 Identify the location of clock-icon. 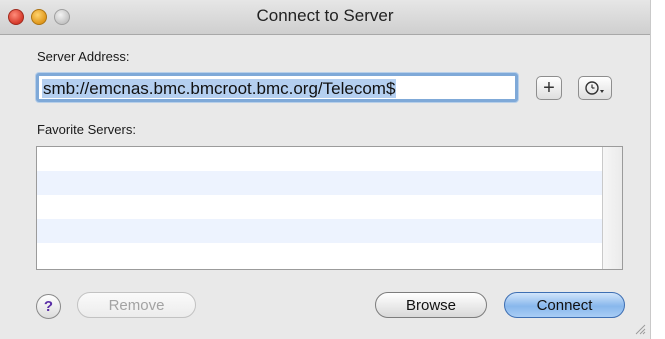
(594, 88).